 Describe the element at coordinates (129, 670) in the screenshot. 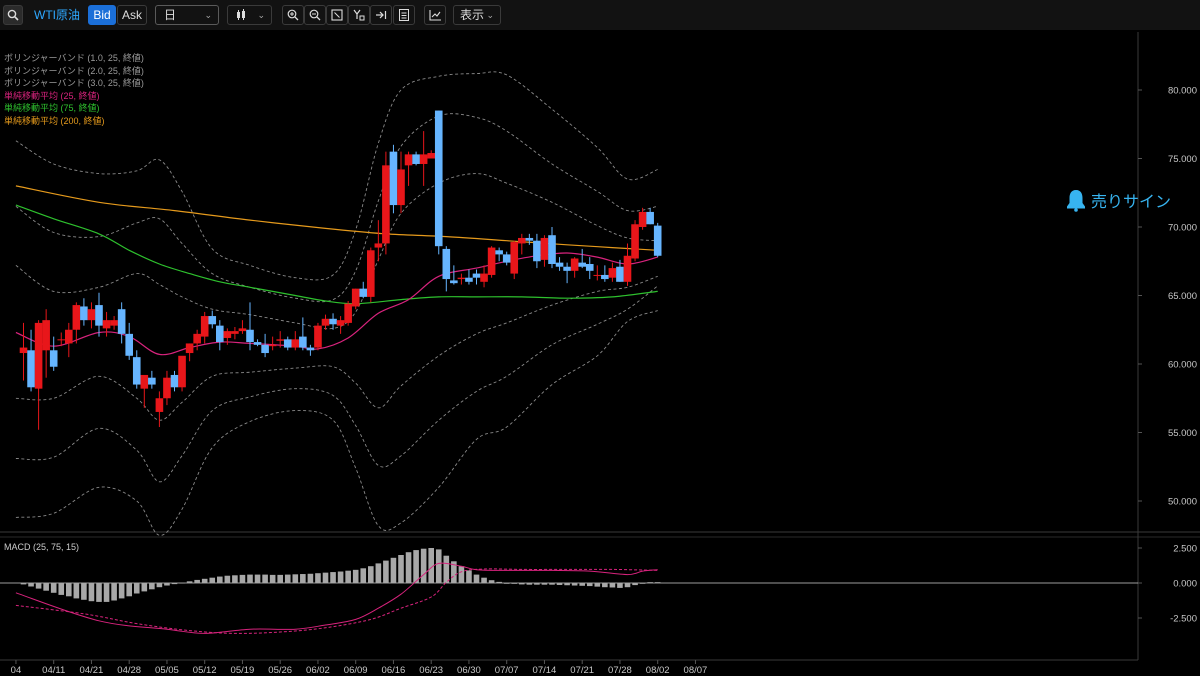

I see `date-tick-label: 04/28` at that location.